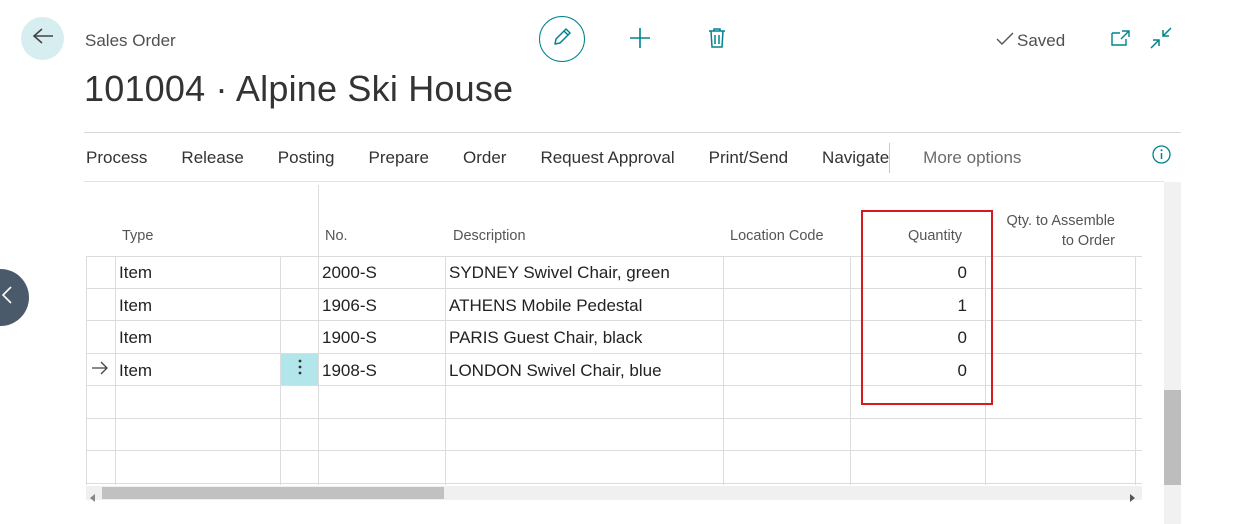  I want to click on column-header-no: No., so click(336, 236).